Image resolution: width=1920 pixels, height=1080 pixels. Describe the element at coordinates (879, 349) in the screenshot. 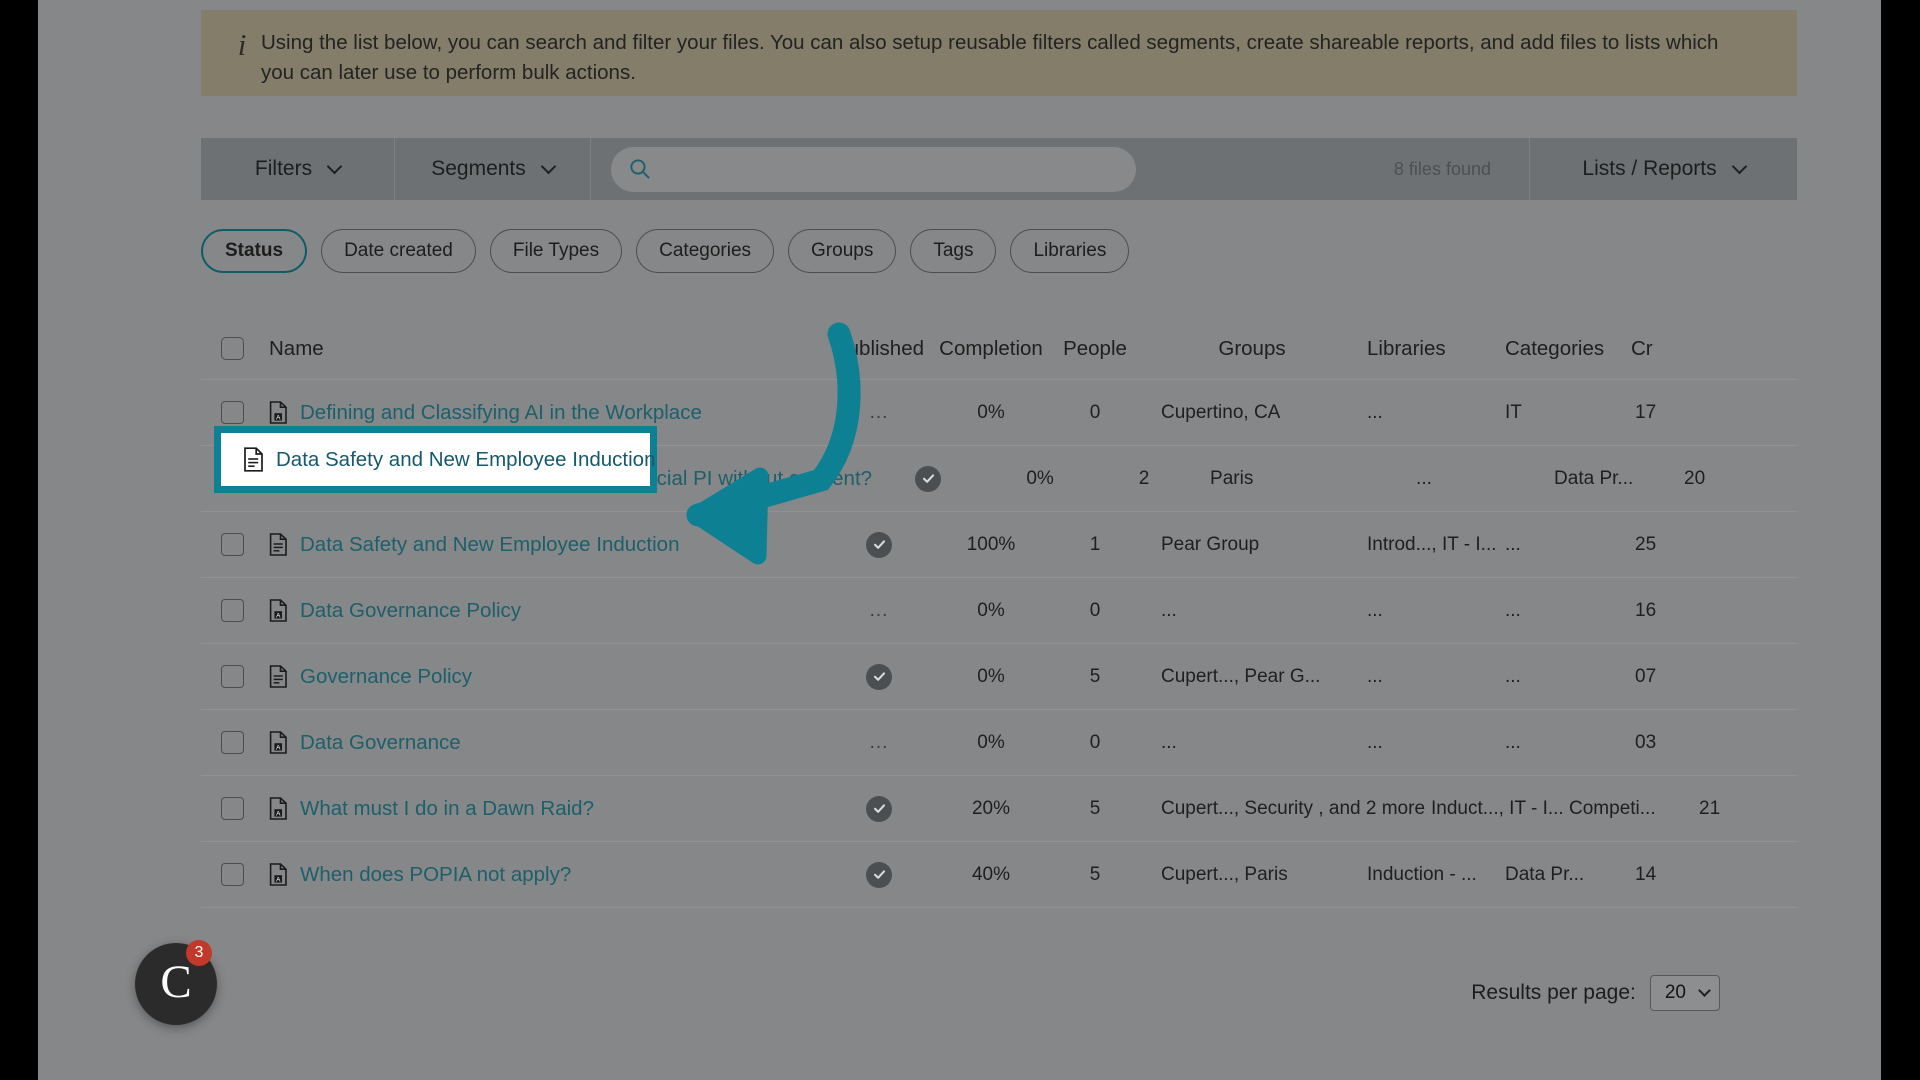

I see `column-header-published: Published` at that location.